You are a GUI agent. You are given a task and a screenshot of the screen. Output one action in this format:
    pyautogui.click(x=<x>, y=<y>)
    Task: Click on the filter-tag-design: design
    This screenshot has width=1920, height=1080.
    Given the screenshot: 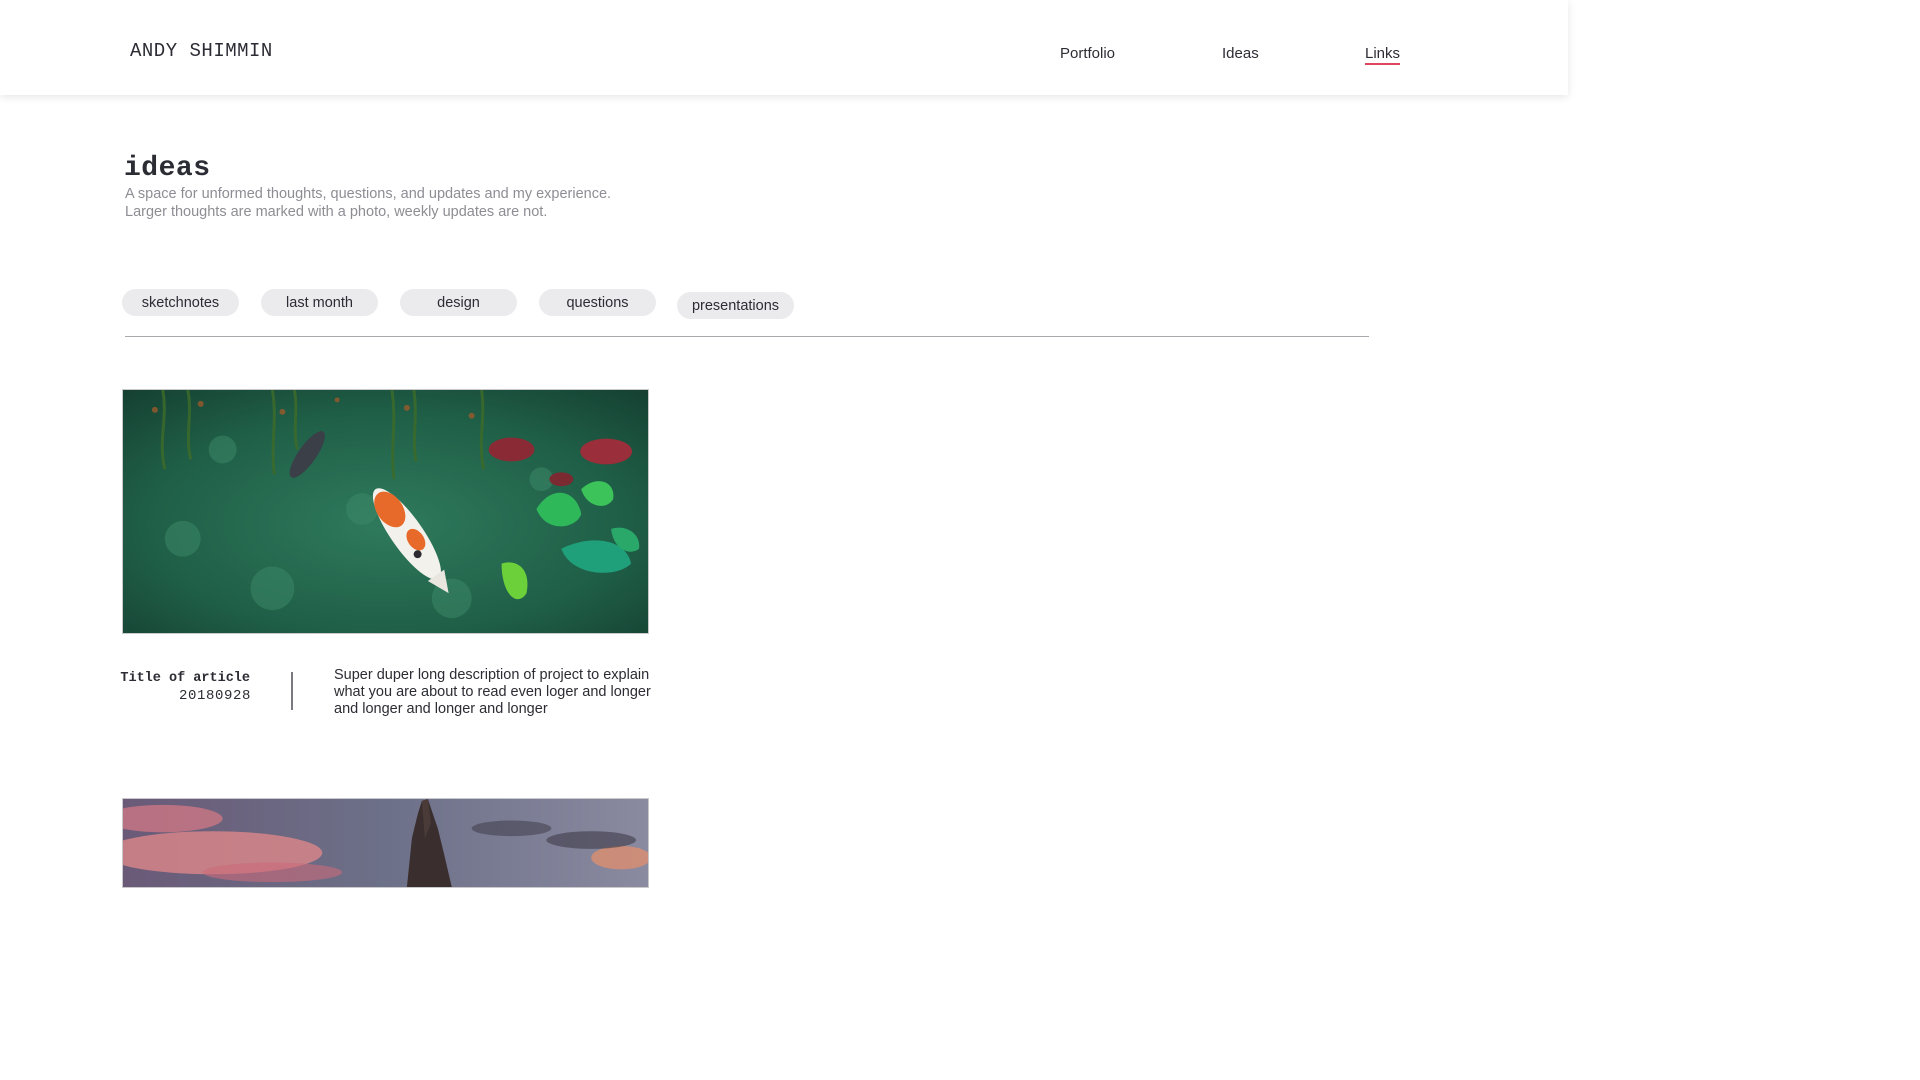 What is the action you would take?
    pyautogui.click(x=458, y=302)
    